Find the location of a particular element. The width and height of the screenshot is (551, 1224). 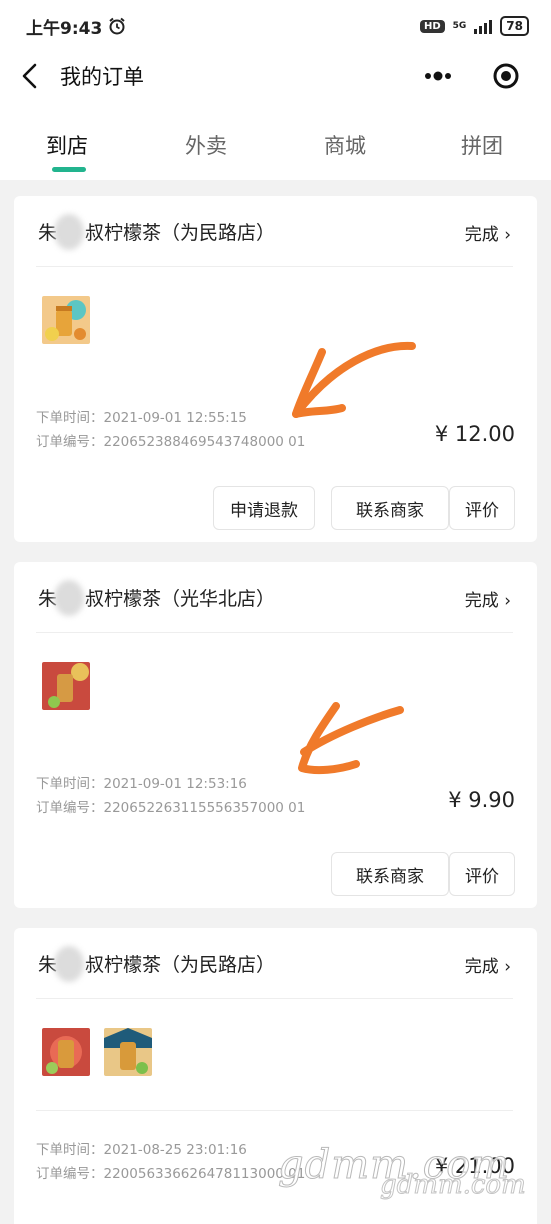

more-icon is located at coordinates (438, 76).